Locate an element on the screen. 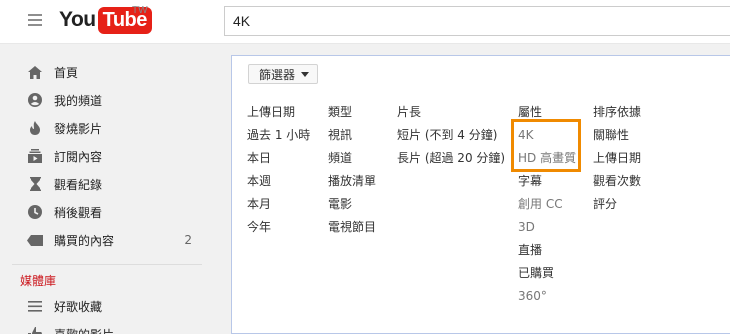 The height and width of the screenshot is (334, 730). filter-column-heading: 屬性 is located at coordinates (530, 112).